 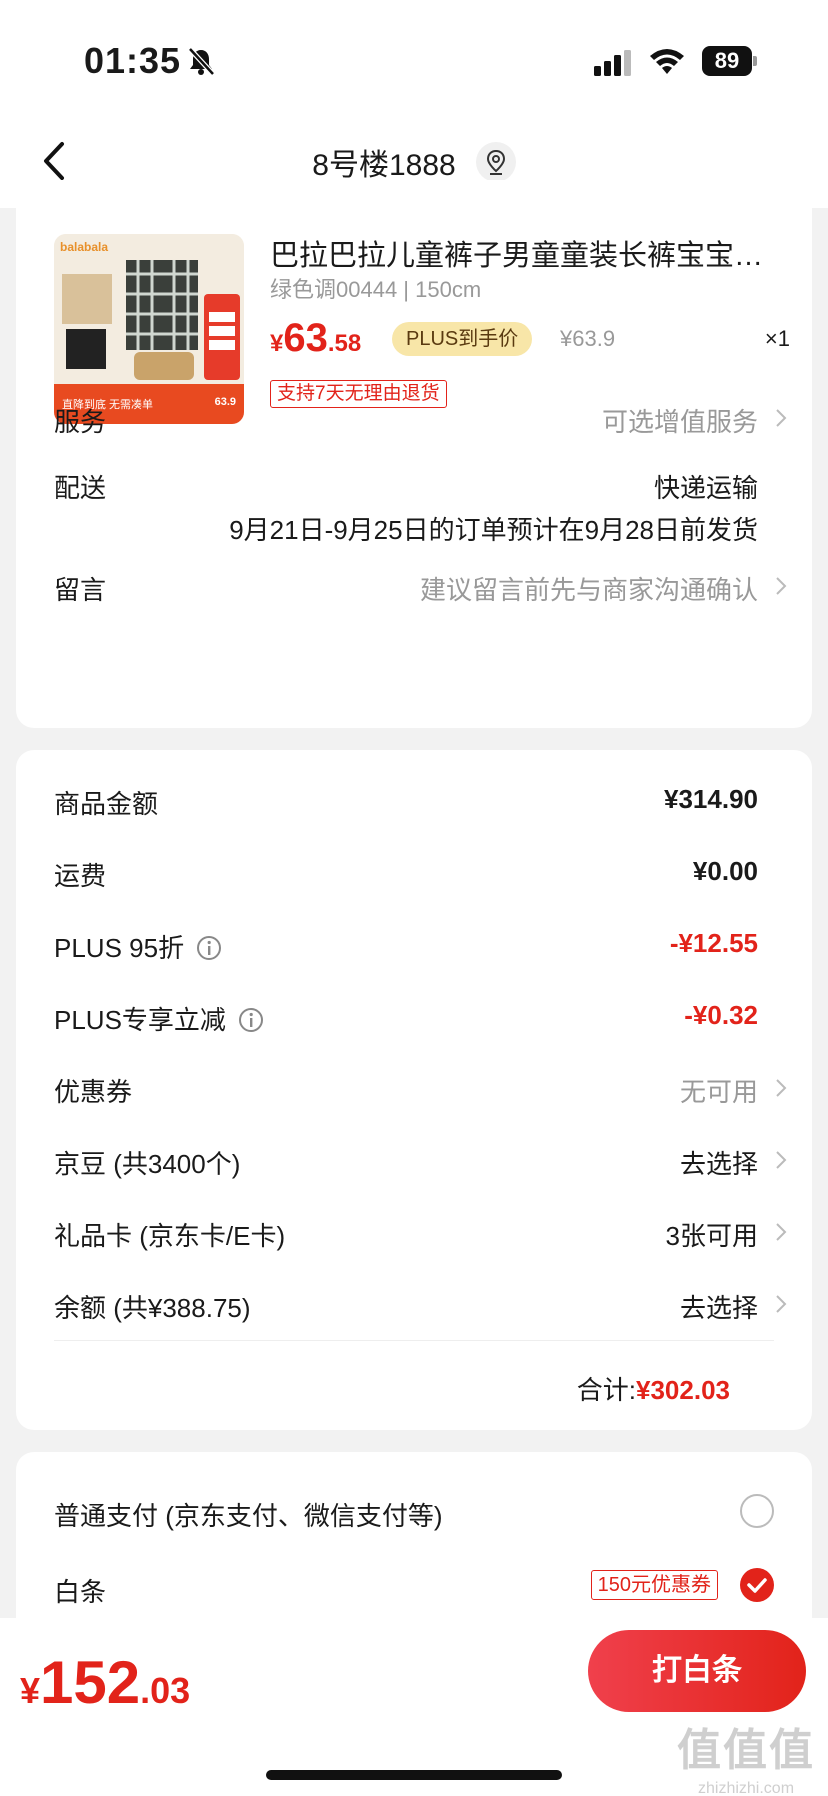 I want to click on plus-price: ¥63.58, so click(x=316, y=338).